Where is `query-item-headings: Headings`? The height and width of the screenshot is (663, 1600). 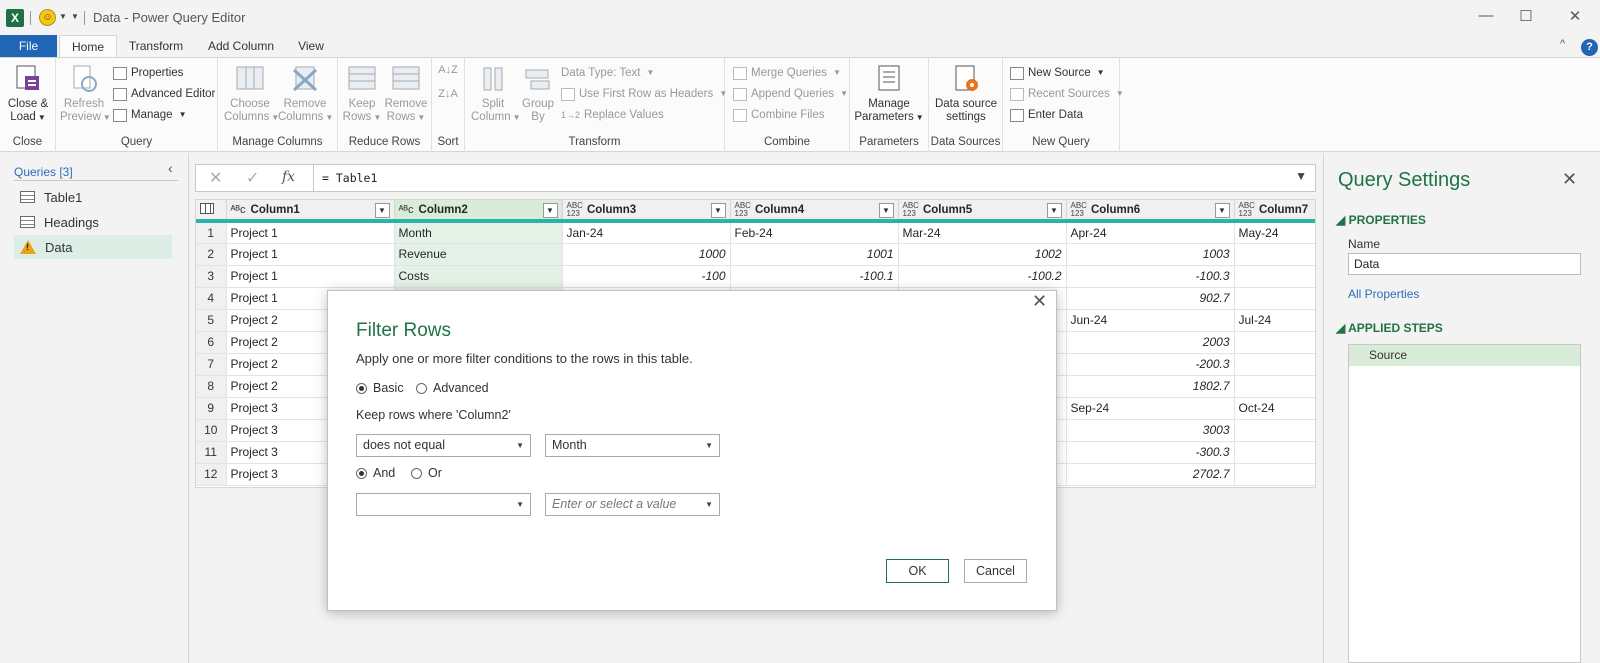 query-item-headings: Headings is located at coordinates (93, 222).